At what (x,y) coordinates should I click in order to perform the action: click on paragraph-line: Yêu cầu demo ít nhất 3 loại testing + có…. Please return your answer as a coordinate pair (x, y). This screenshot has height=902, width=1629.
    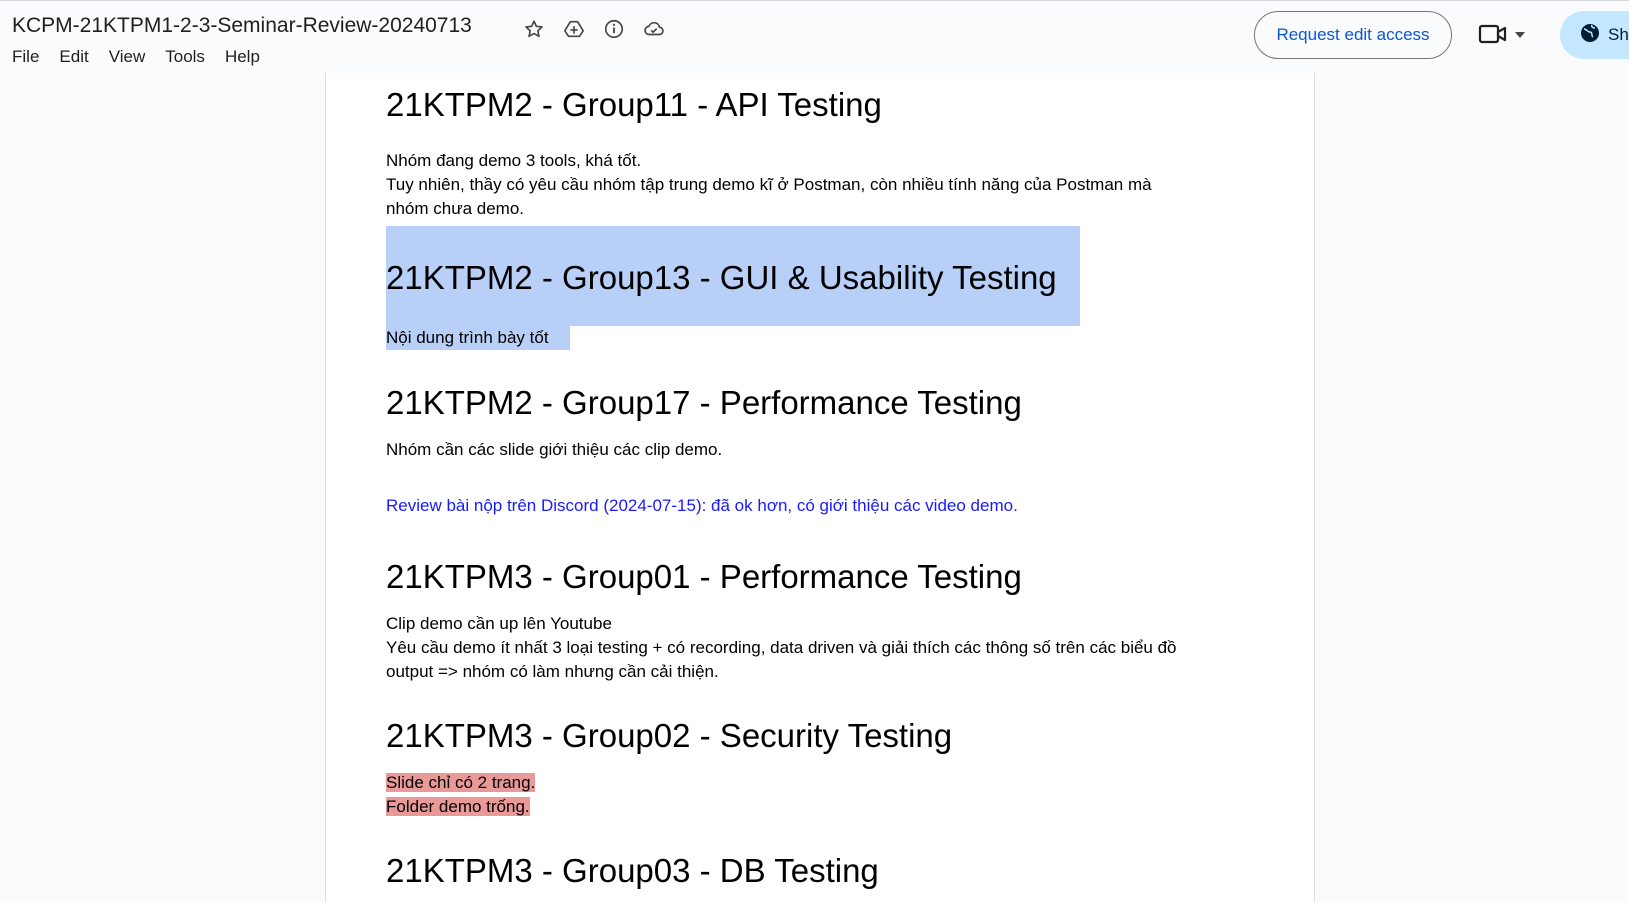
    Looking at the image, I should click on (781, 647).